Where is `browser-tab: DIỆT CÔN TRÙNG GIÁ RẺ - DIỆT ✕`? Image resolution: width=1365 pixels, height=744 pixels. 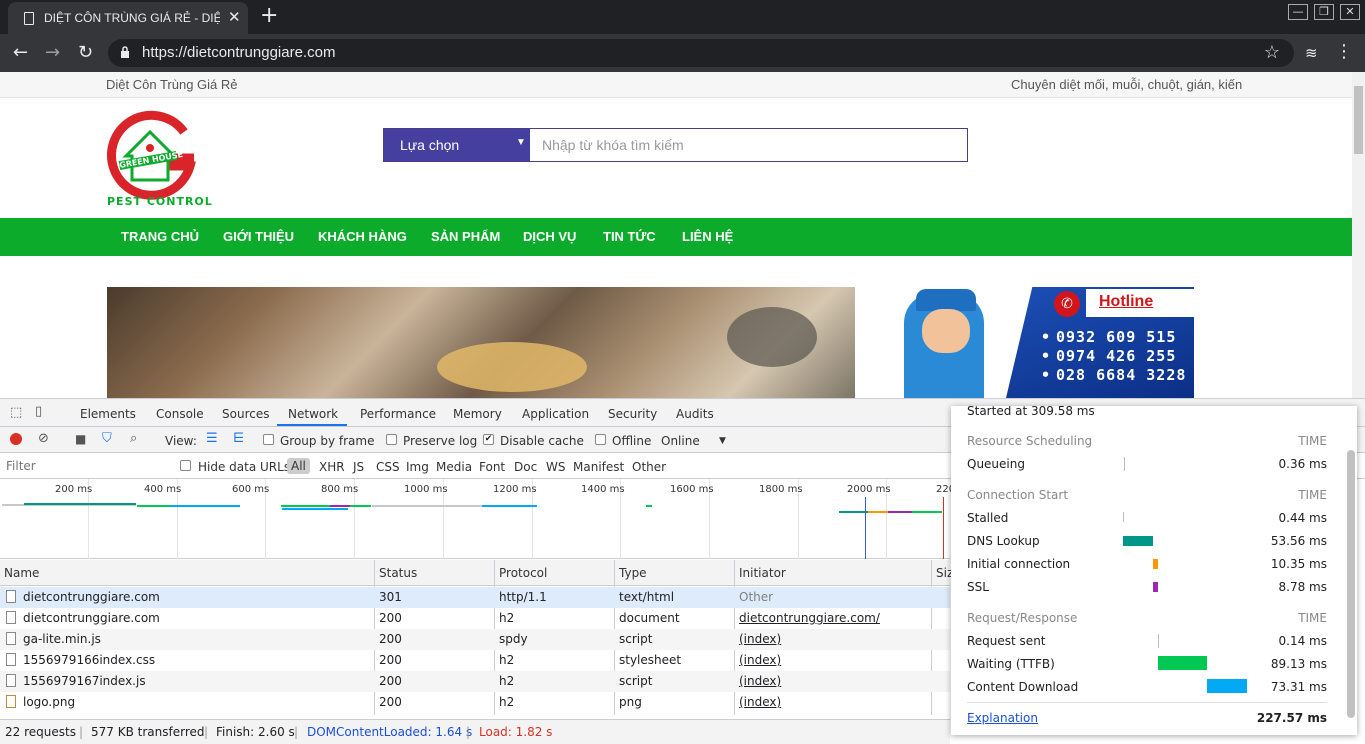 browser-tab: DIỆT CÔN TRÙNG GIÁ RẺ - DIỆT ✕ is located at coordinates (128, 18).